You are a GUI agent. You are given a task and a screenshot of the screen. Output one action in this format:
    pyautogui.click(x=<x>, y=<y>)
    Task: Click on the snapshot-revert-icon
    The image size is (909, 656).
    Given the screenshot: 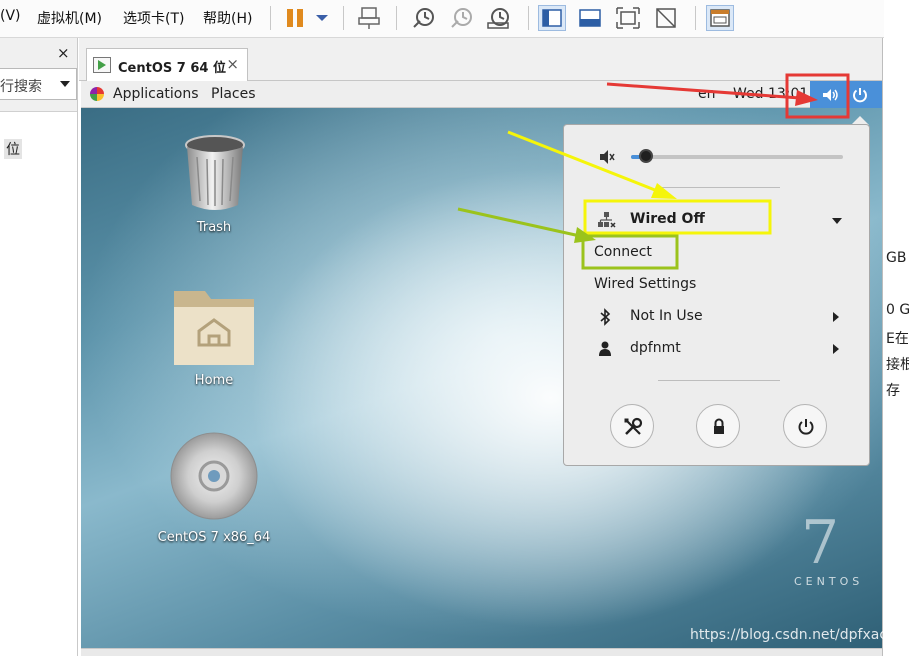 What is the action you would take?
    pyautogui.click(x=462, y=18)
    